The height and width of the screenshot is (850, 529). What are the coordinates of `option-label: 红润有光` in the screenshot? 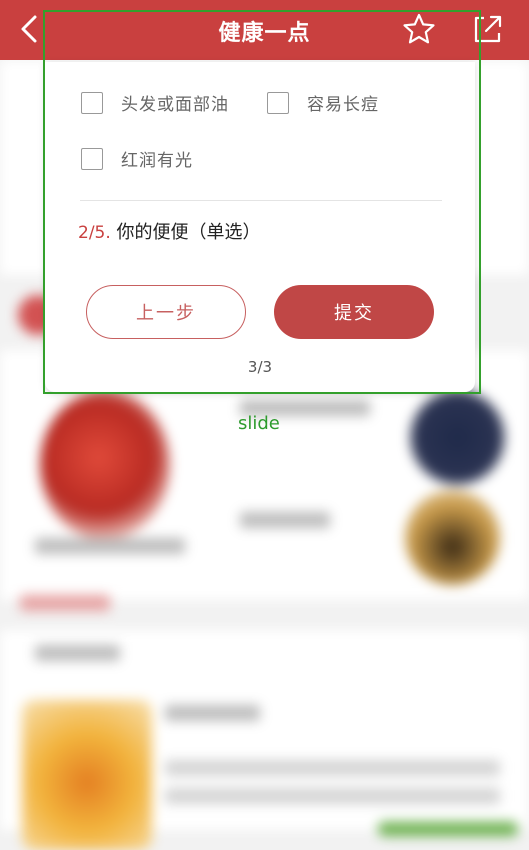 It's located at (157, 161).